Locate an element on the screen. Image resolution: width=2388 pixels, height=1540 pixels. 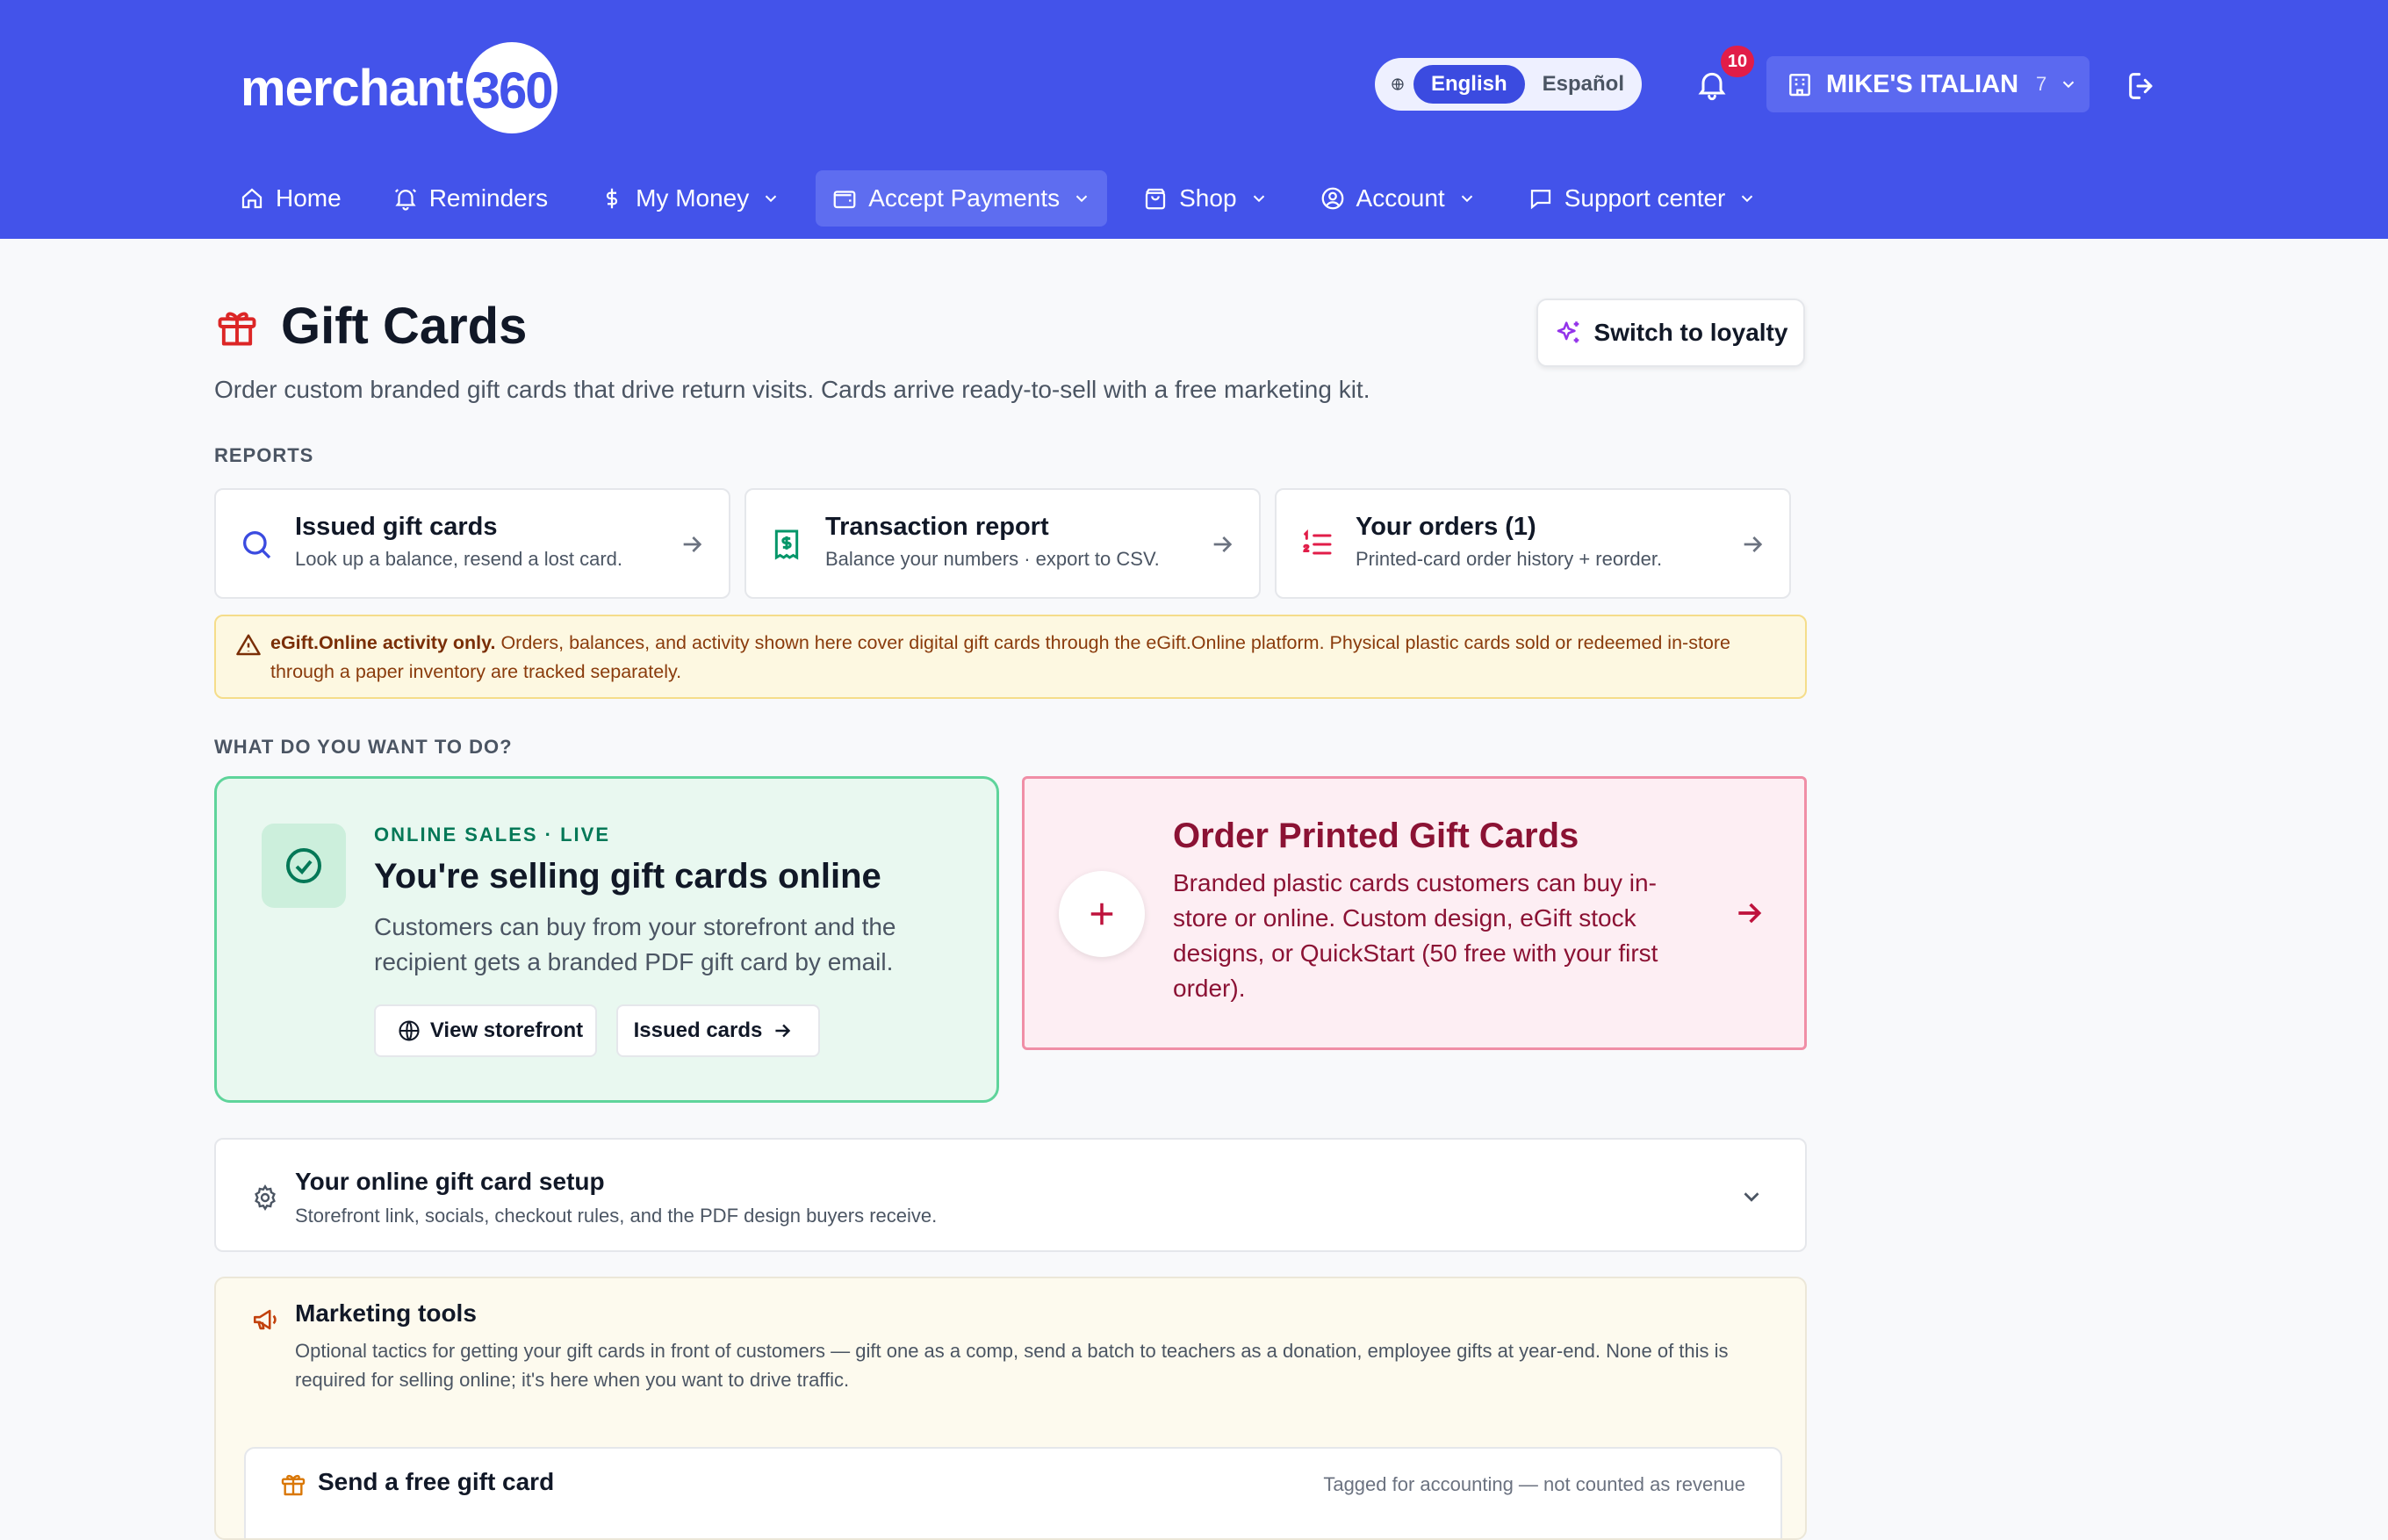
check-badge is located at coordinates (304, 866).